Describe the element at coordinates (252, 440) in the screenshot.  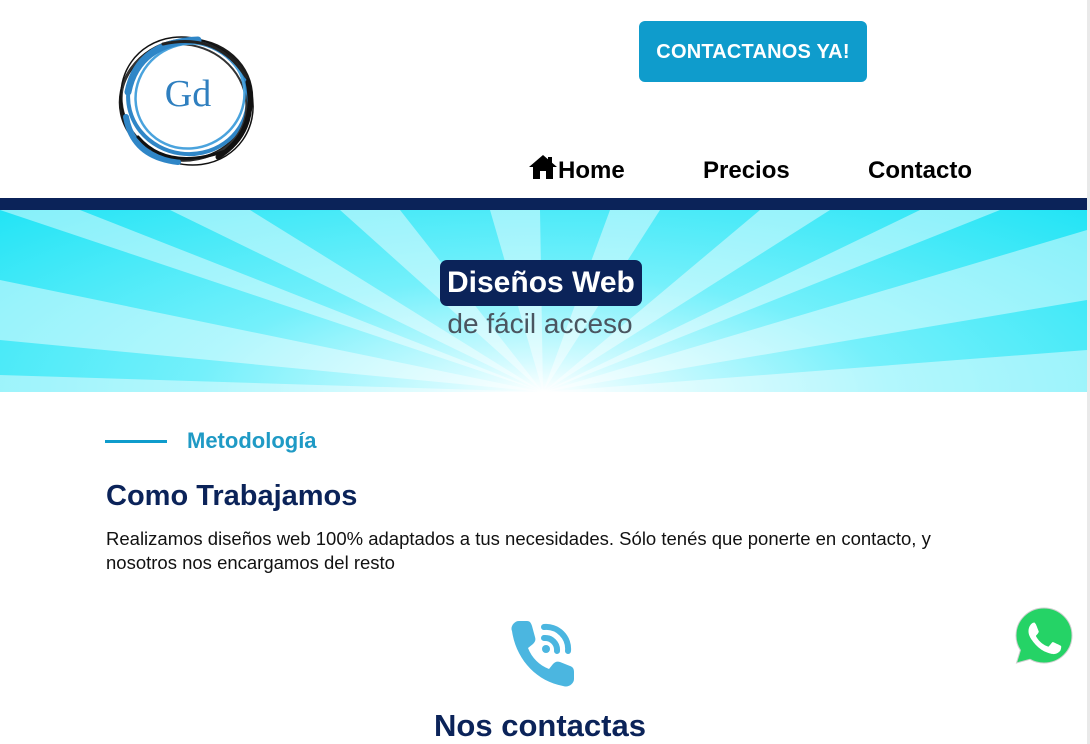
I see `section-label: Metodología` at that location.